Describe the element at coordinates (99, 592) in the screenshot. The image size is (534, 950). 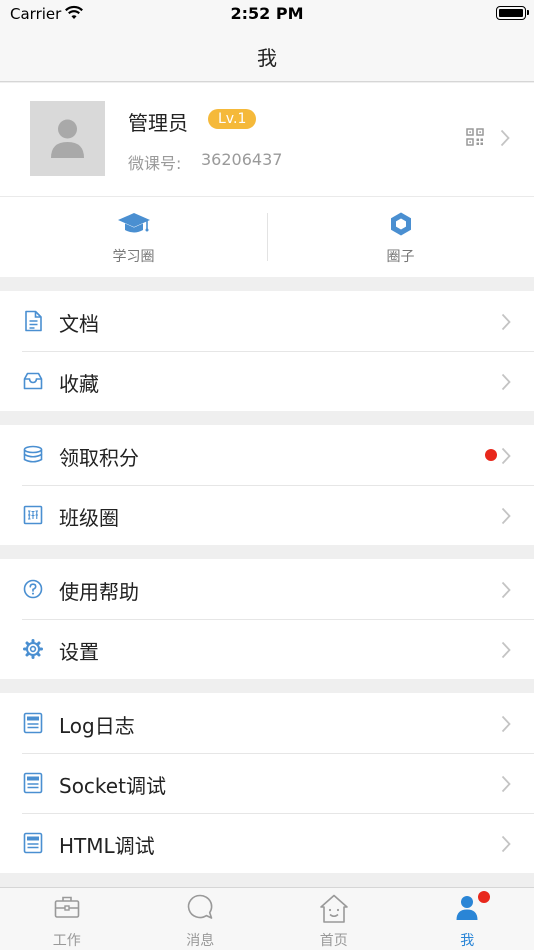
I see `menu-item-label: 使用帮助` at that location.